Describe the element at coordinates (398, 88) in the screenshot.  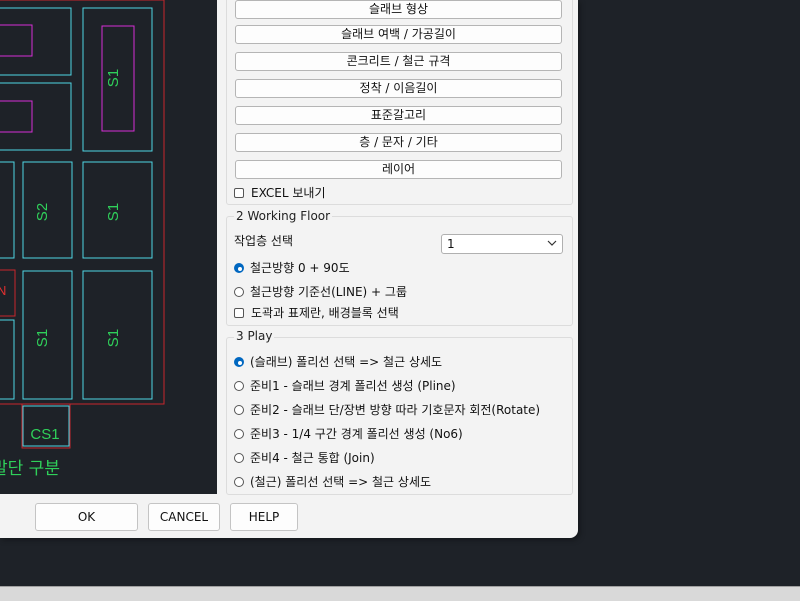
I see `anchorage-splice-button: 정착 / 이음길이` at that location.